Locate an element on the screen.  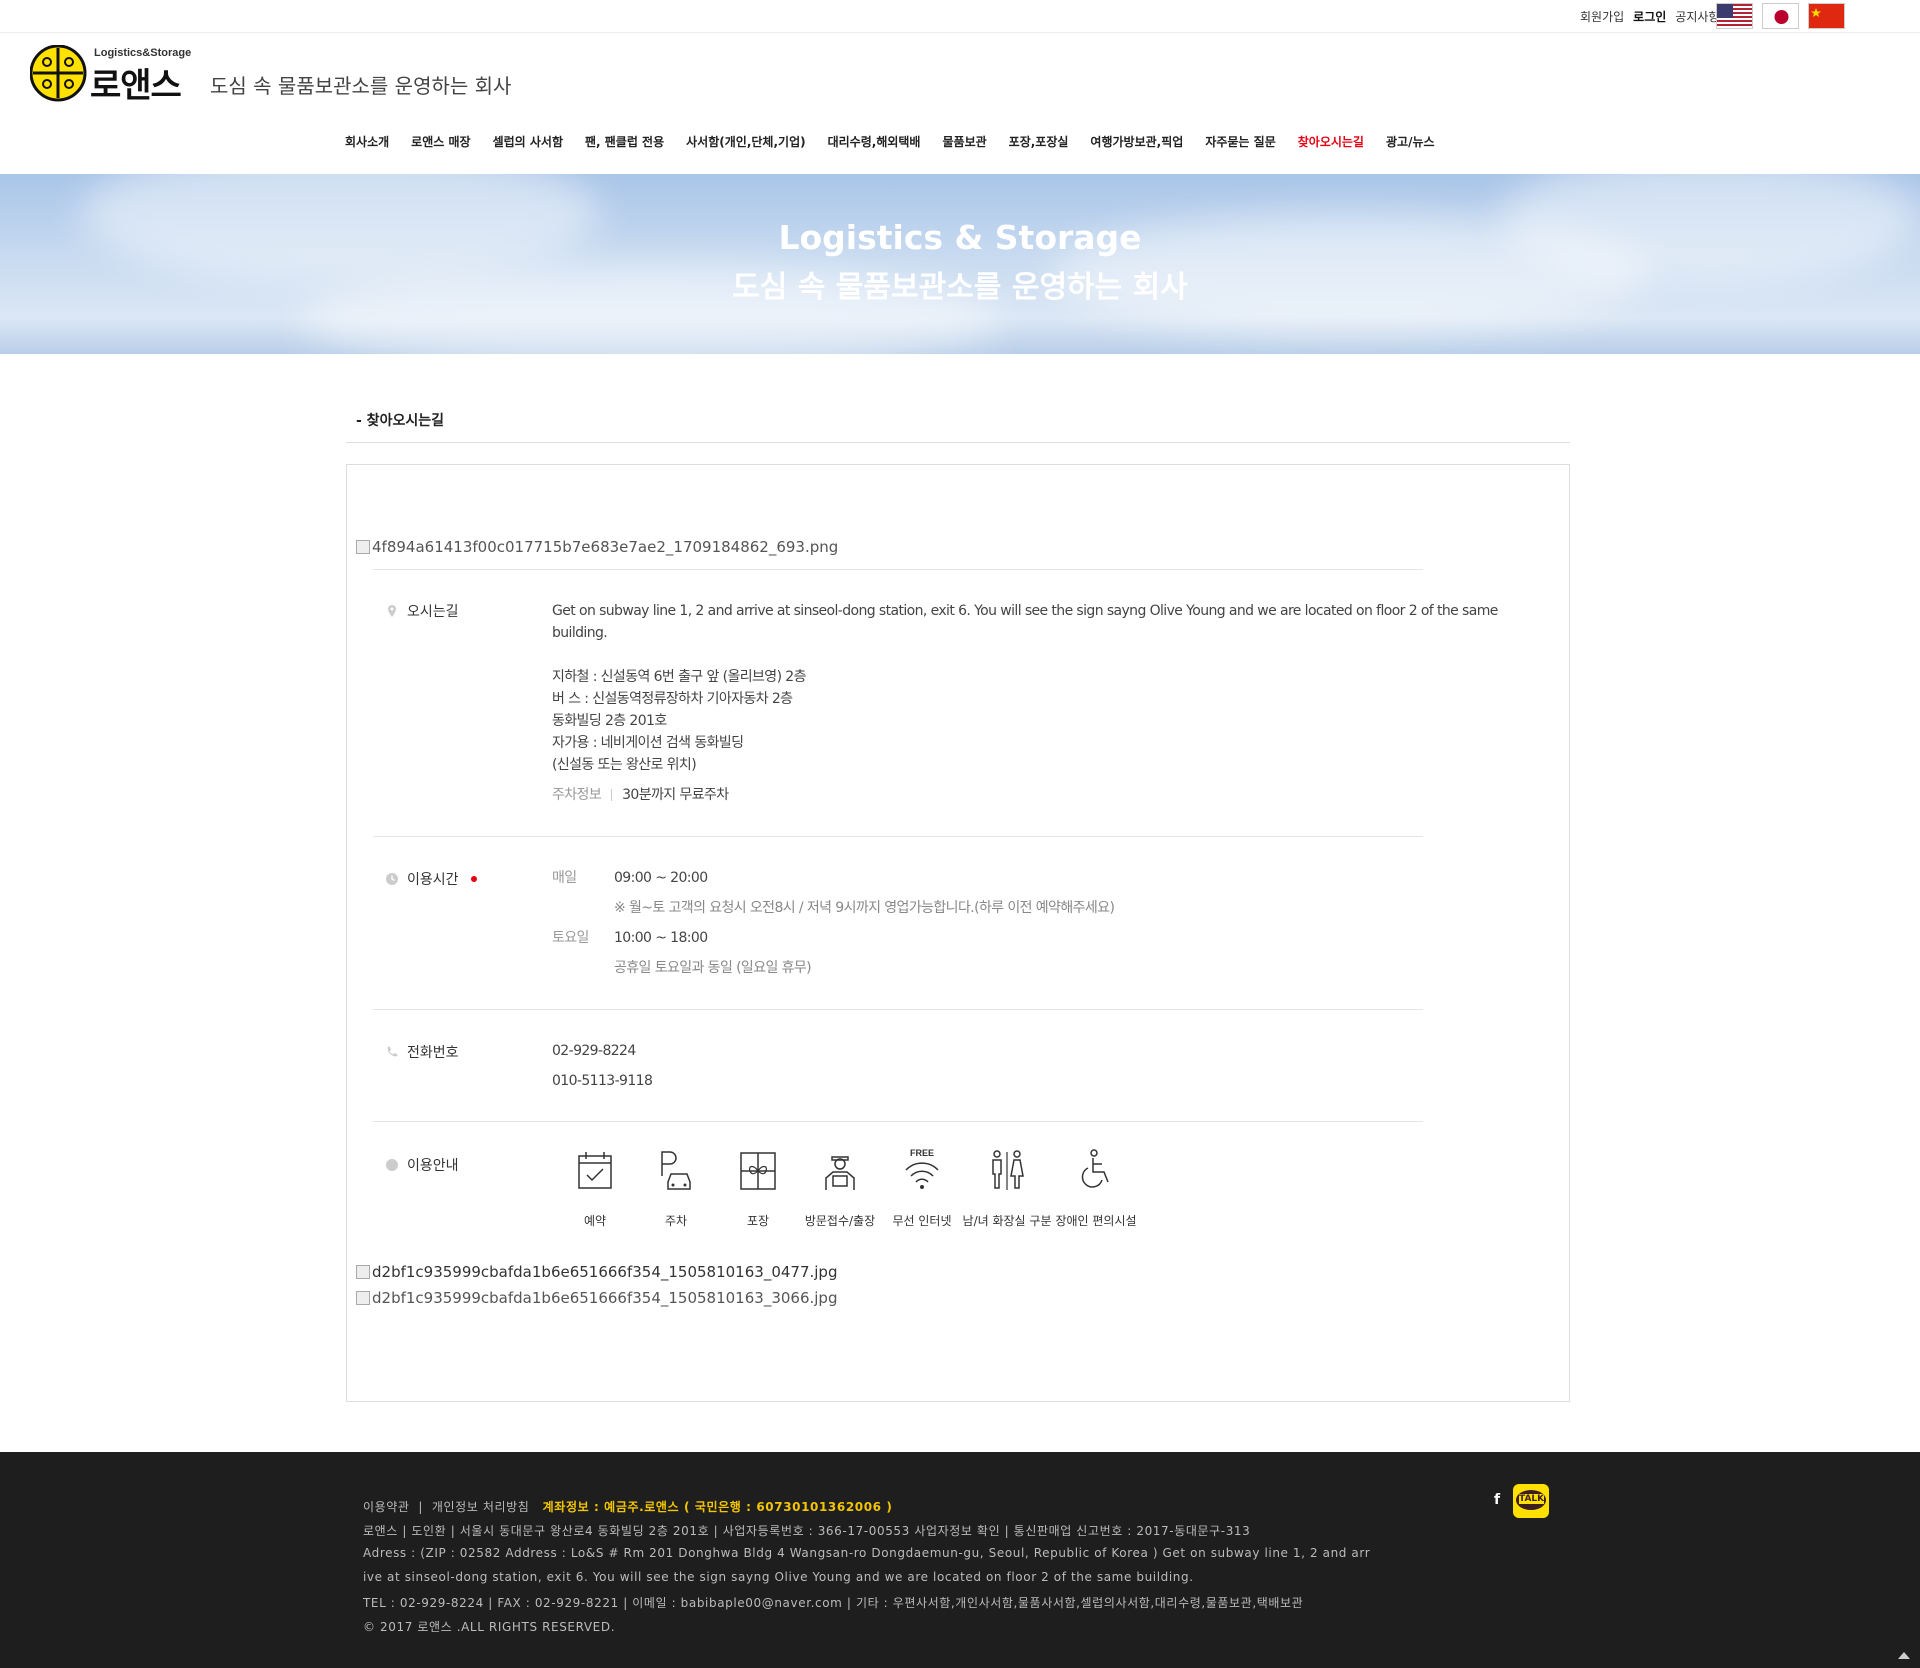
footer is located at coordinates (960, 1560).